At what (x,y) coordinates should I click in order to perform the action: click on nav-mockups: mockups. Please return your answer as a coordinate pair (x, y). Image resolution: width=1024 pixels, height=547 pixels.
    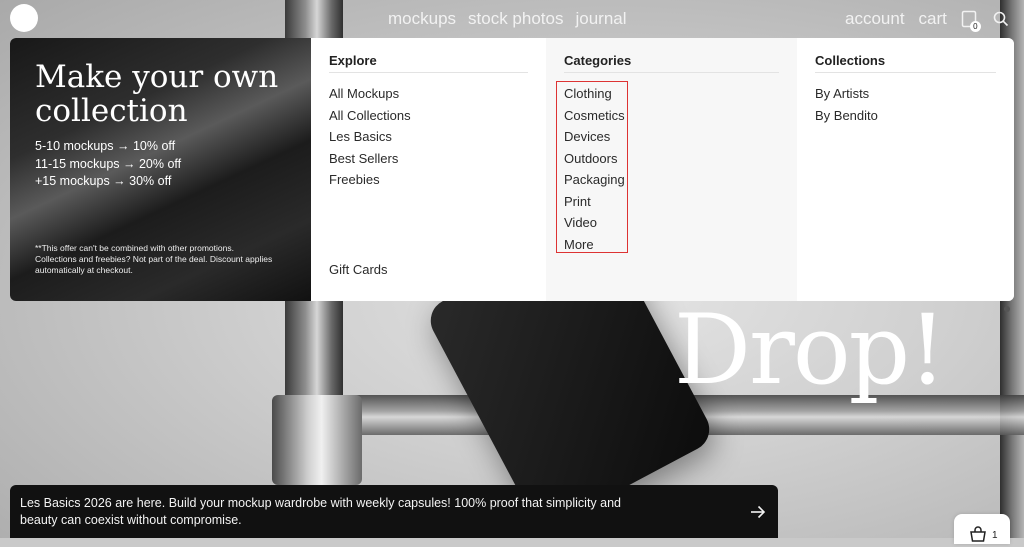
    Looking at the image, I should click on (422, 19).